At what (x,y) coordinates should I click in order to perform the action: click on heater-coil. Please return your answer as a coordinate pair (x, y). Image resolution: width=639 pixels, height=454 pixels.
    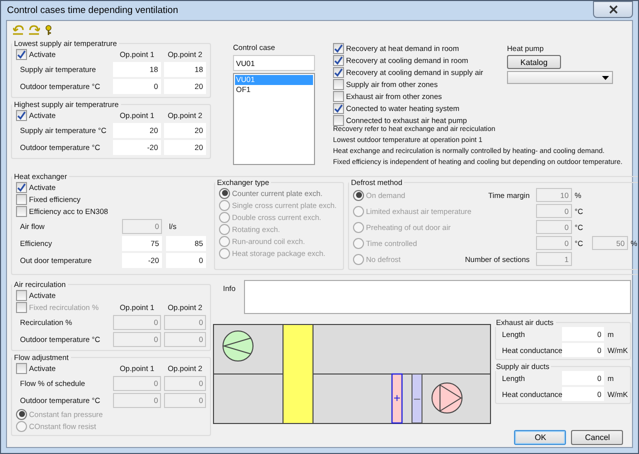
    Looking at the image, I should click on (397, 398).